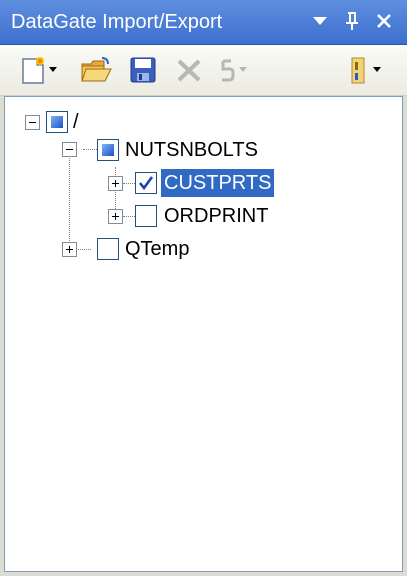 This screenshot has height=576, width=407. I want to click on tree-node-custprts: CUSTPRTS, so click(218, 183).